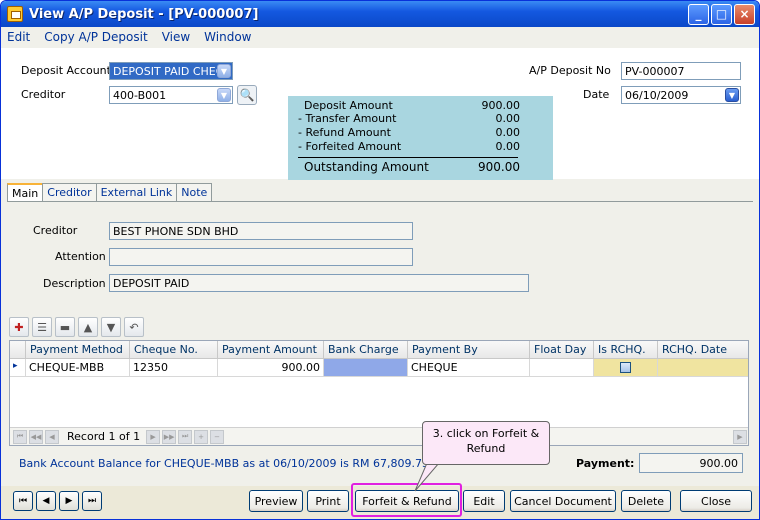  Describe the element at coordinates (36, 436) in the screenshot. I see `prev-page-icon: ◀◀` at that location.